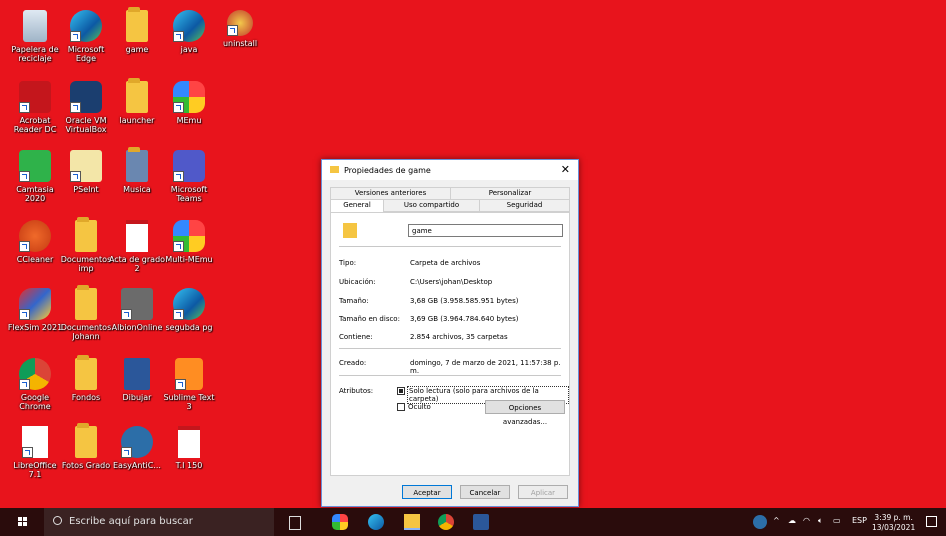  What do you see at coordinates (86, 125) in the screenshot?
I see `desktop-icon-label: Oracle VM VirtualBox` at bounding box center [86, 125].